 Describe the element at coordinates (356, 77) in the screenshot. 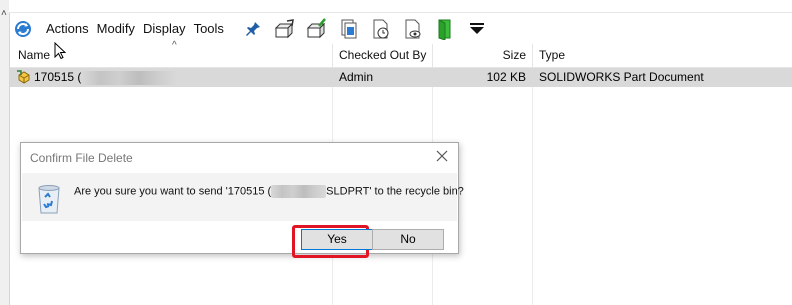

I see `file-checked-out-by: Admin` at that location.